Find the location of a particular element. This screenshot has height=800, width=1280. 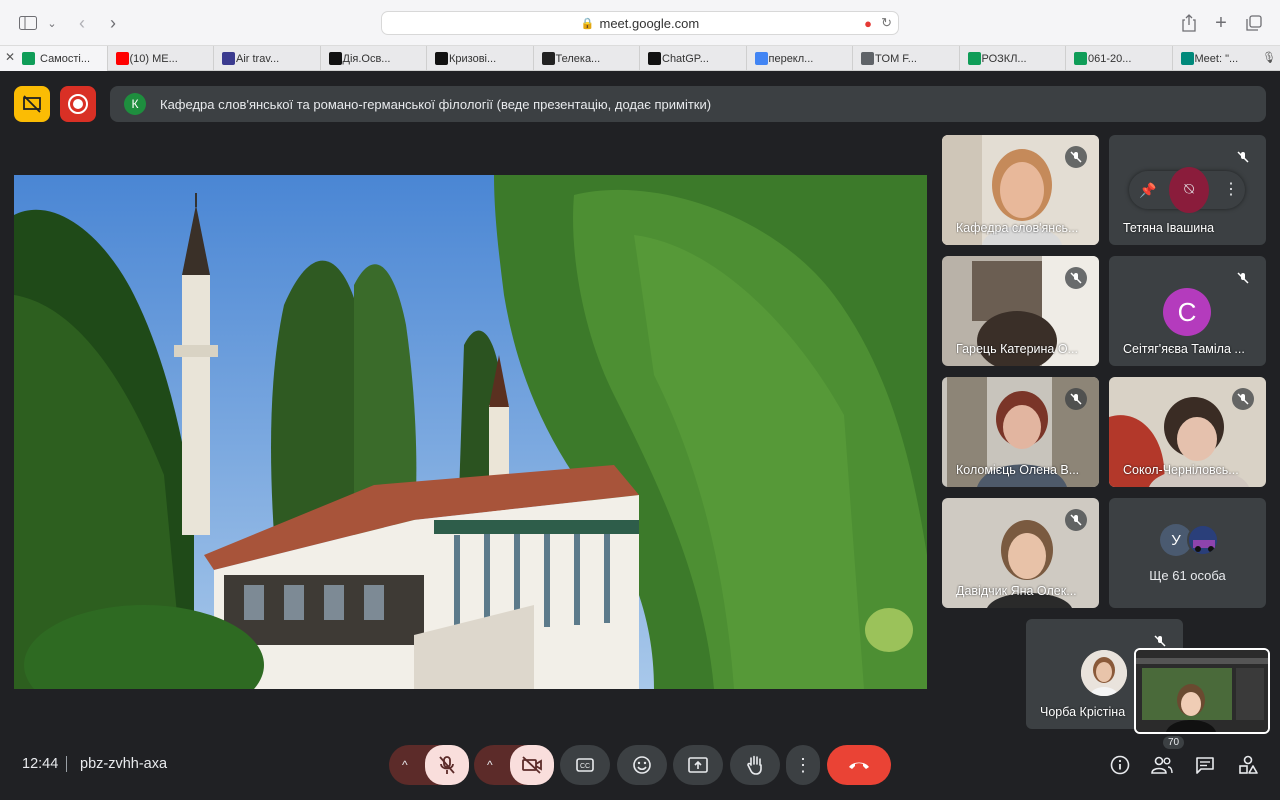

self-video-image is located at coordinates (1202, 691).